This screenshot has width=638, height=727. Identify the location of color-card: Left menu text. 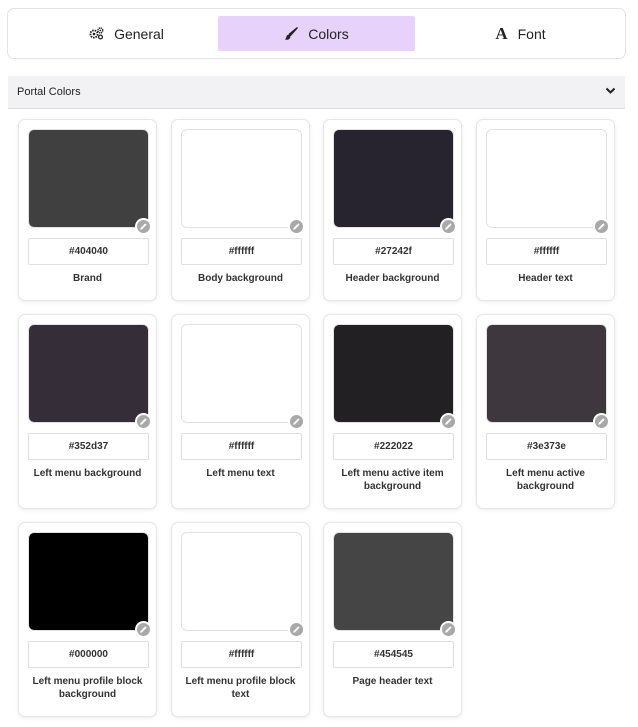
(240, 411).